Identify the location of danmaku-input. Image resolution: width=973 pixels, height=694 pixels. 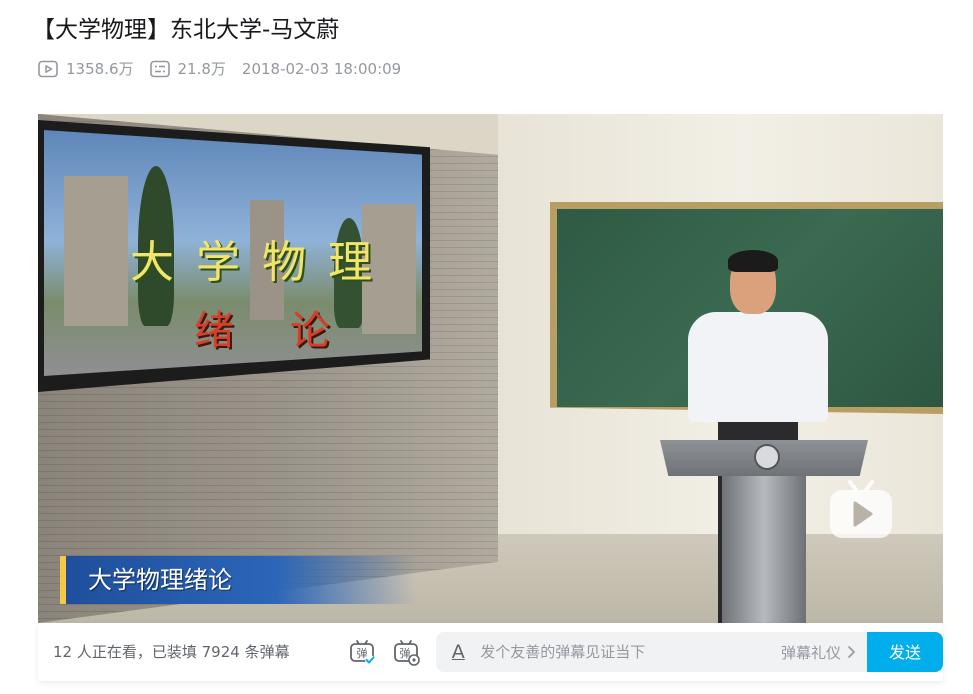
(629, 652).